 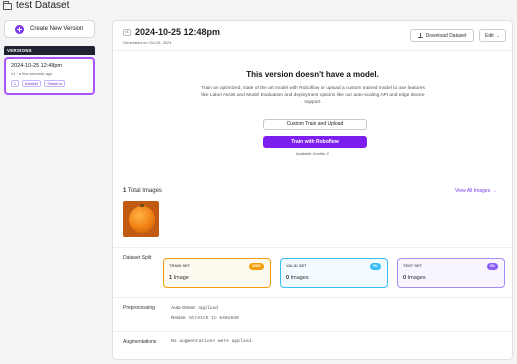 What do you see at coordinates (288, 278) in the screenshot?
I see `valid-count-value: 0` at bounding box center [288, 278].